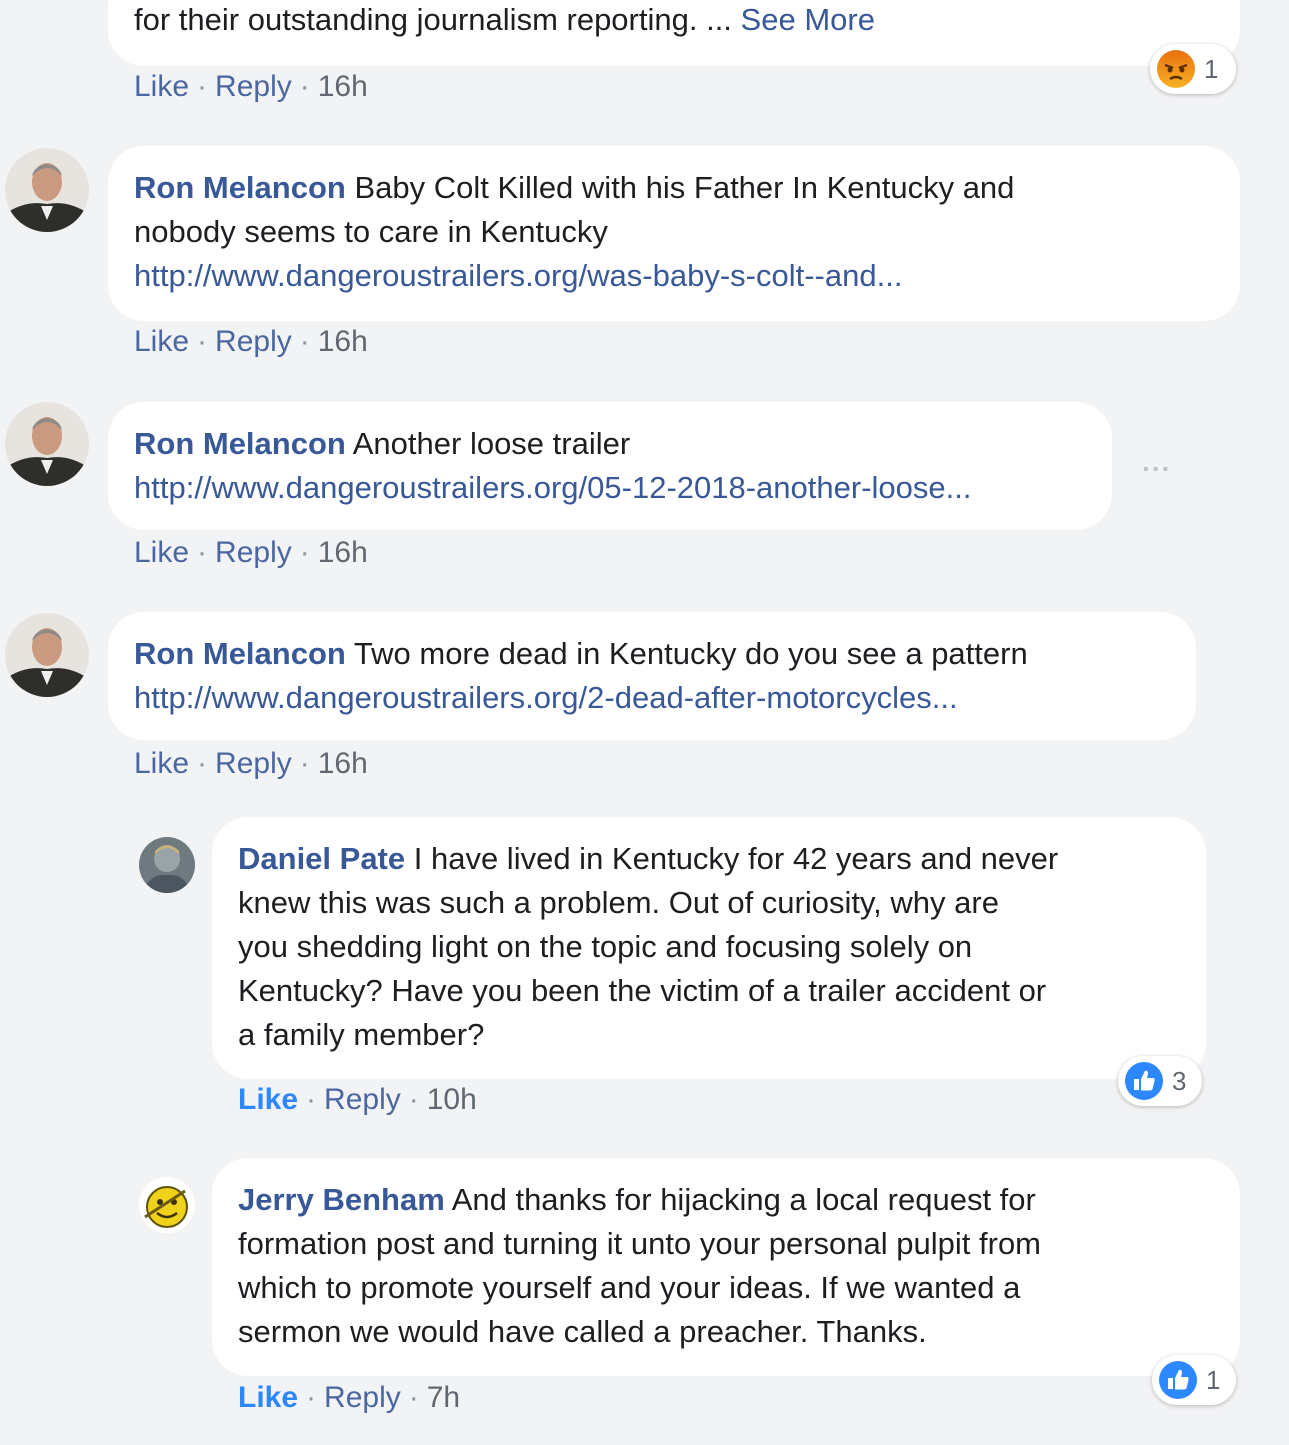 The image size is (1289, 1445). I want to click on comment-text: Another loose trailer, so click(491, 443).